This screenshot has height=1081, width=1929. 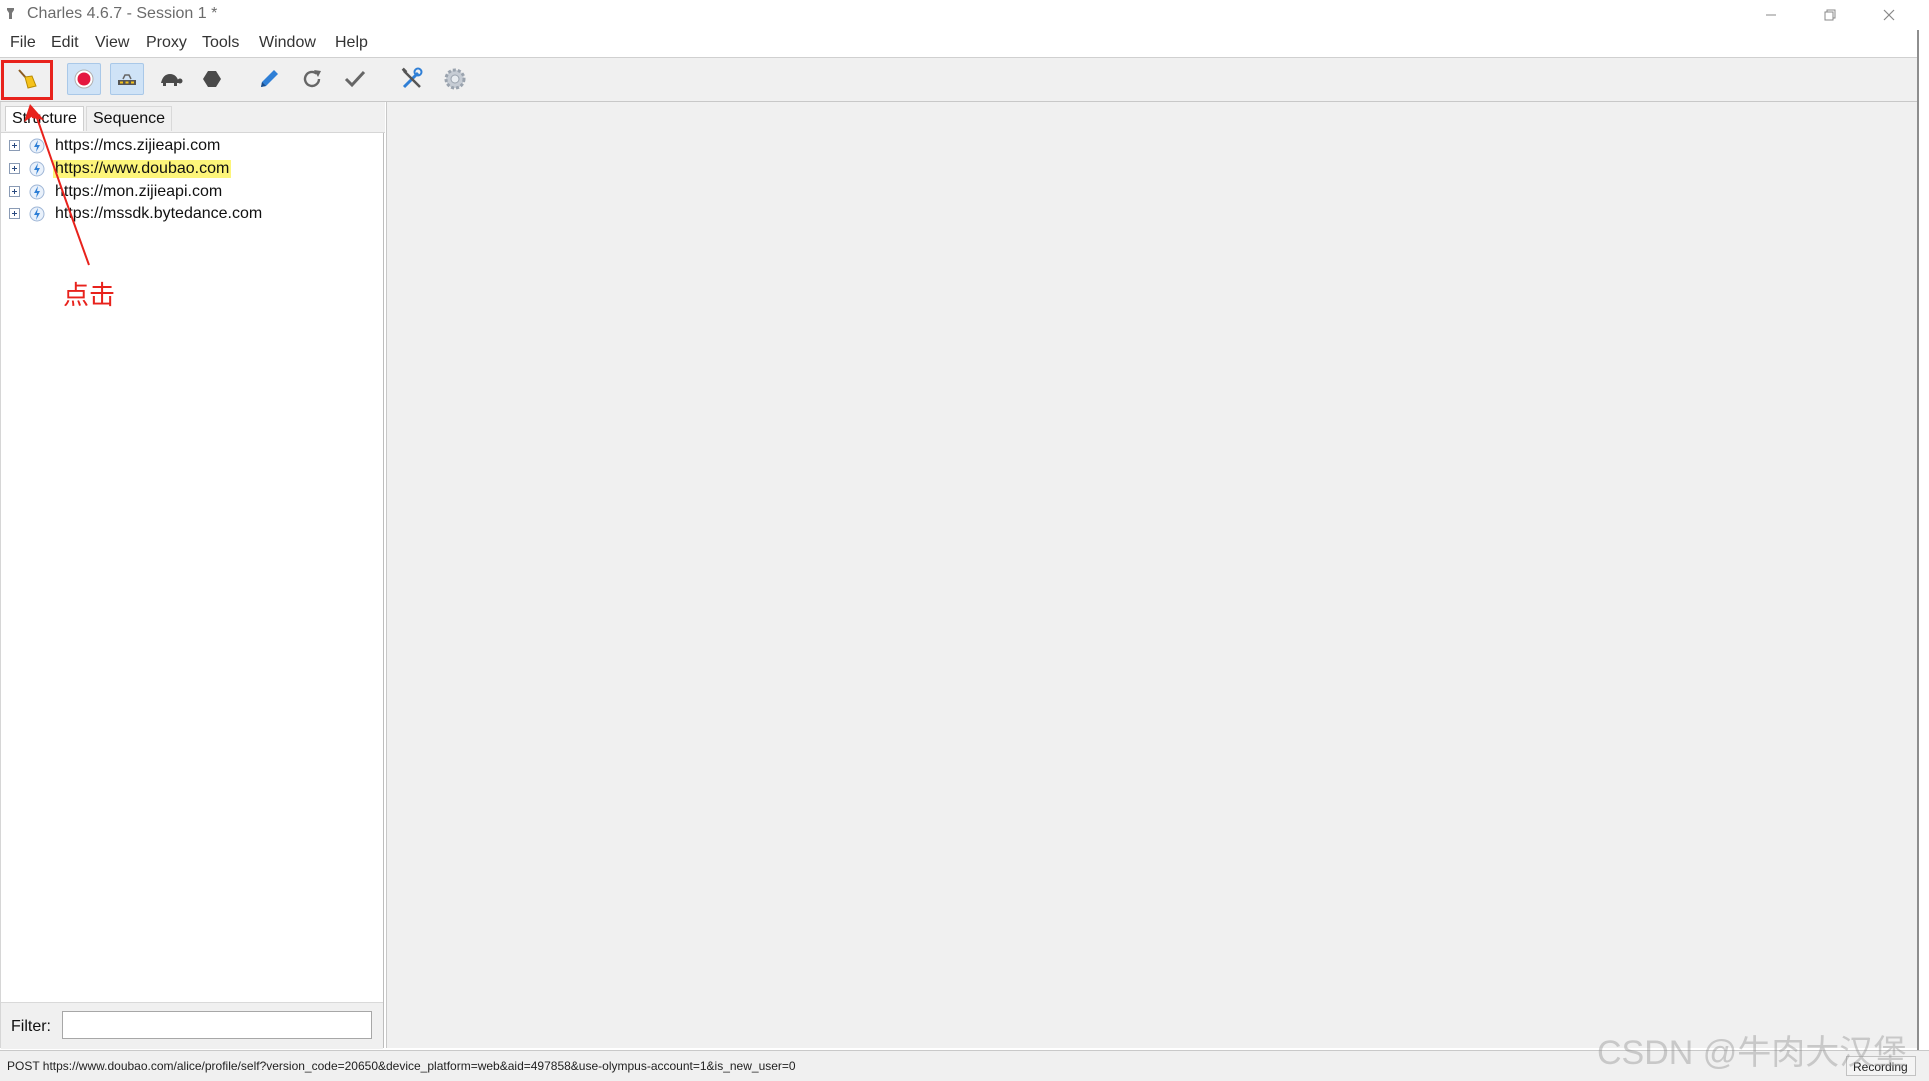 I want to click on refresh-icon, so click(x=312, y=79).